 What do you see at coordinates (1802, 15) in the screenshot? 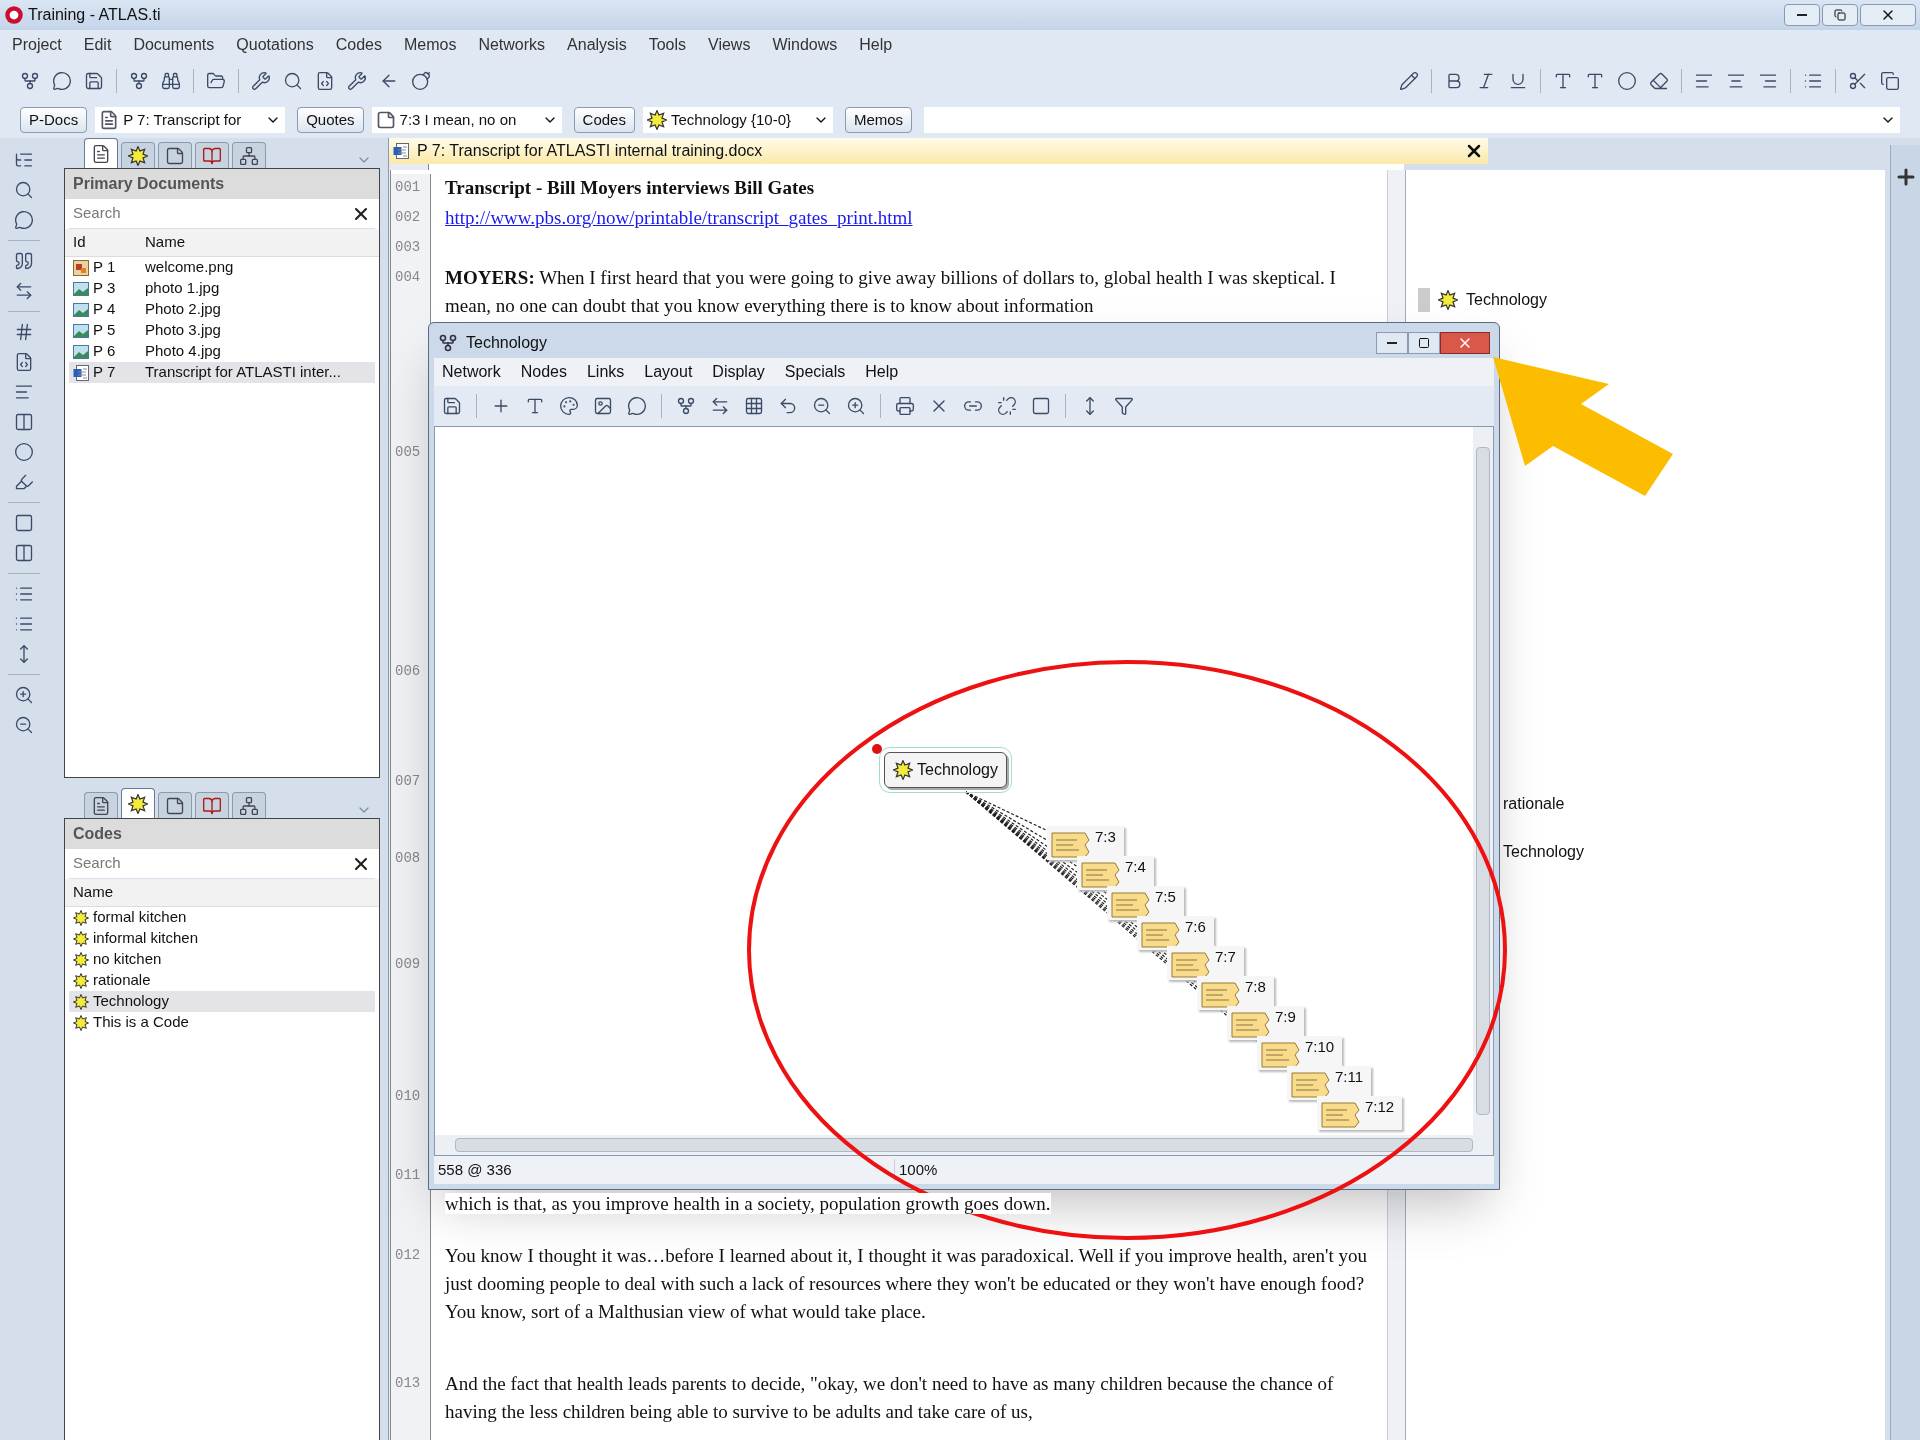
I see `minimize-button` at bounding box center [1802, 15].